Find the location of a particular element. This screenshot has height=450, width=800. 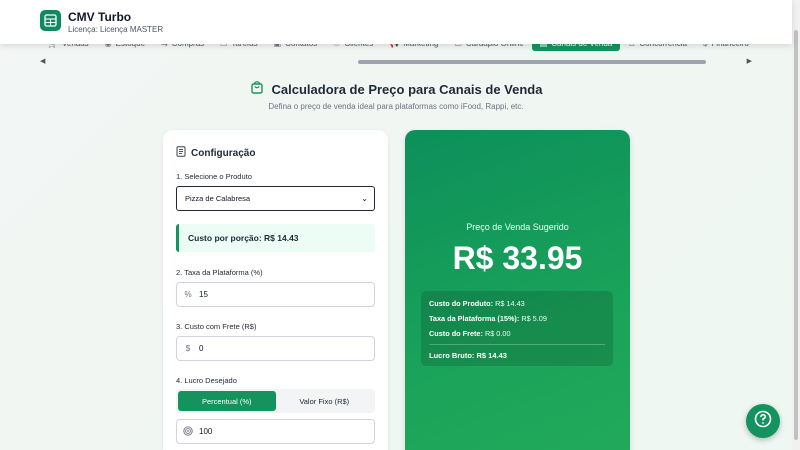

profit-value-input: 100 is located at coordinates (275, 431).